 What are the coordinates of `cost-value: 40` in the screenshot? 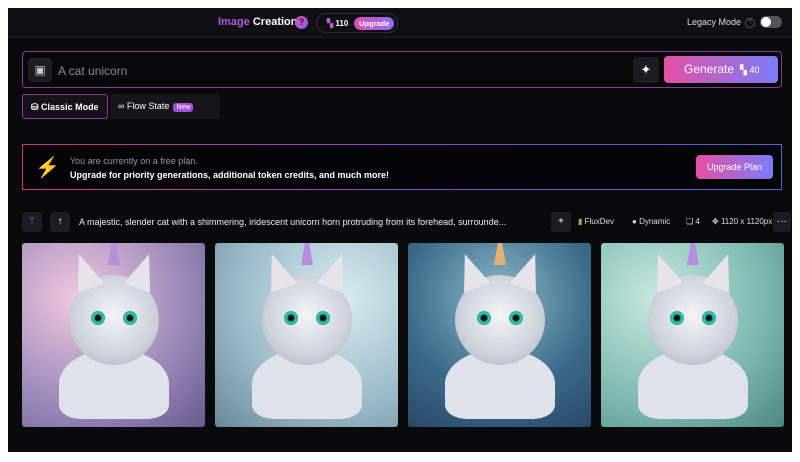 It's located at (754, 70).